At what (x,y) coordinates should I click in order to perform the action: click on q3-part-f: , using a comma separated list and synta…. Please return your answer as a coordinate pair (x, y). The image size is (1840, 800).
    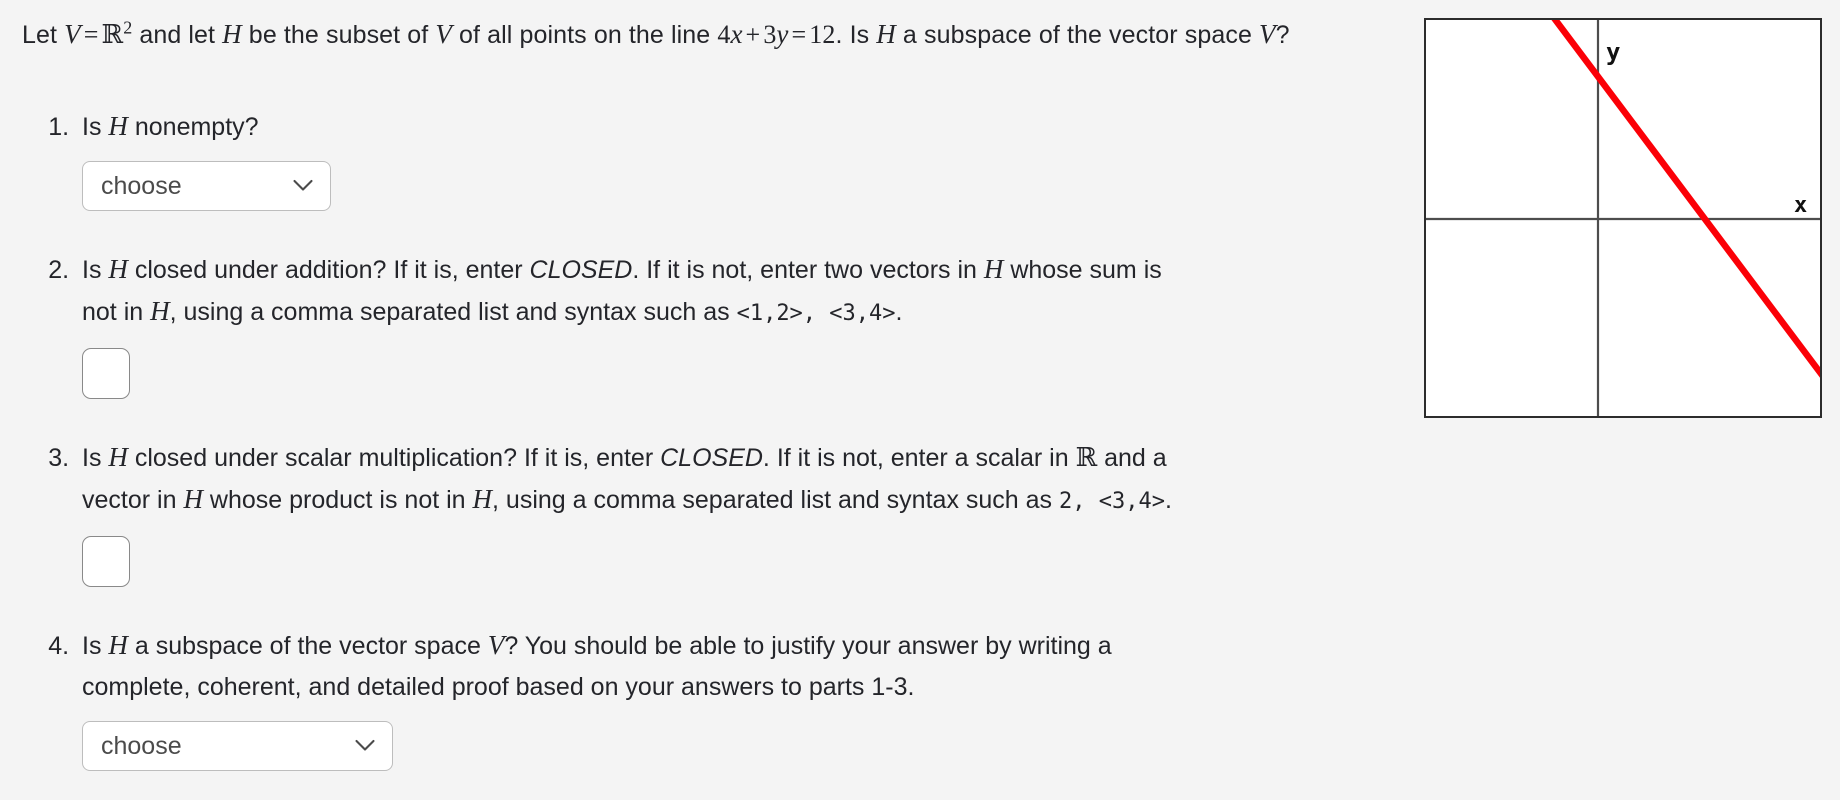
    Looking at the image, I should click on (775, 500).